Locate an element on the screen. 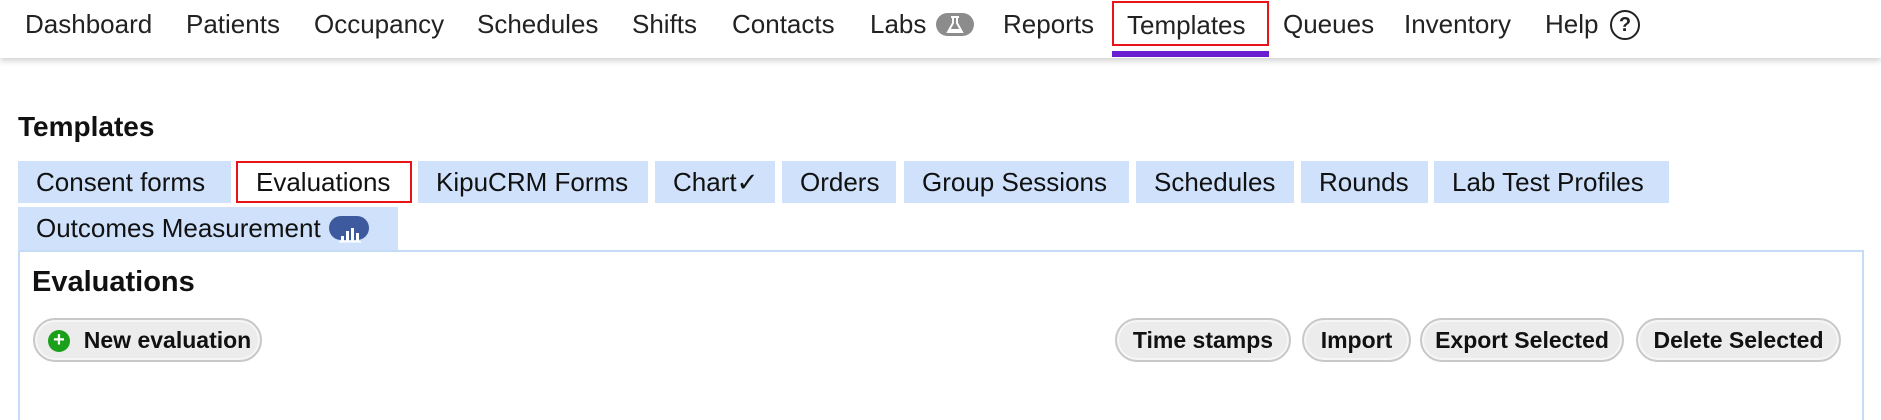 Image resolution: width=1881 pixels, height=420 pixels. nav-item-patients: Patients is located at coordinates (233, 24).